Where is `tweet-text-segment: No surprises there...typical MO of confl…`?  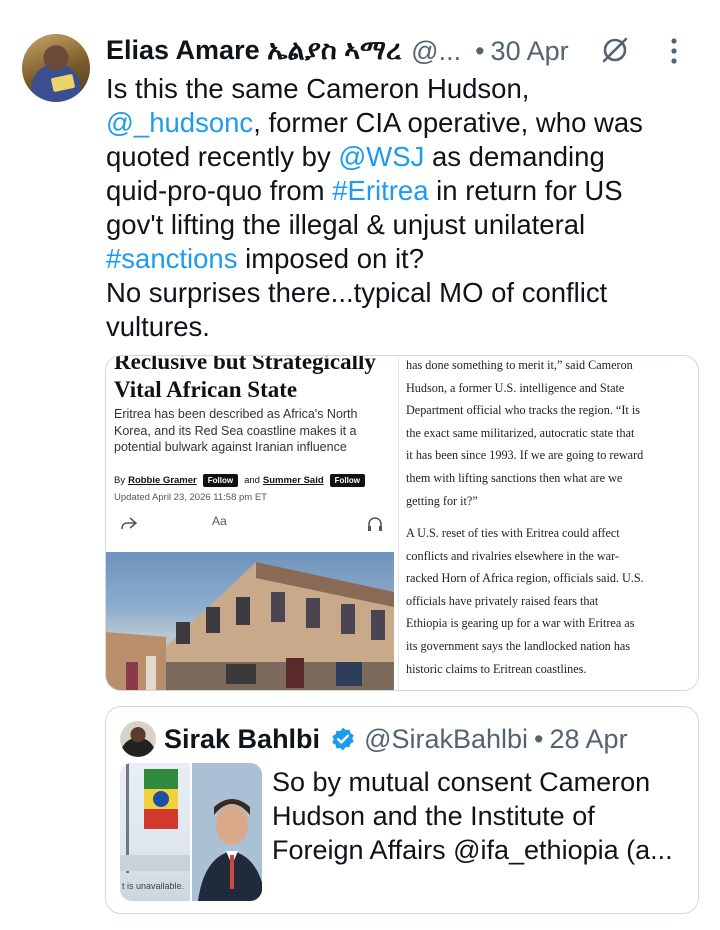
tweet-text-segment: No surprises there...typical MO of confl… is located at coordinates (357, 292).